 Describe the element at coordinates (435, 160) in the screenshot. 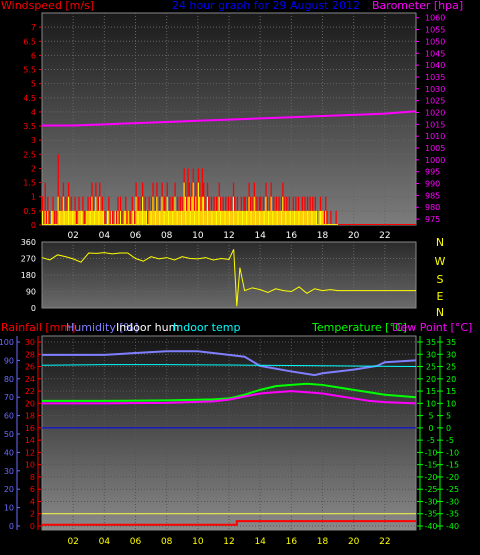

I see `baro-y-tick-label: 1000` at that location.